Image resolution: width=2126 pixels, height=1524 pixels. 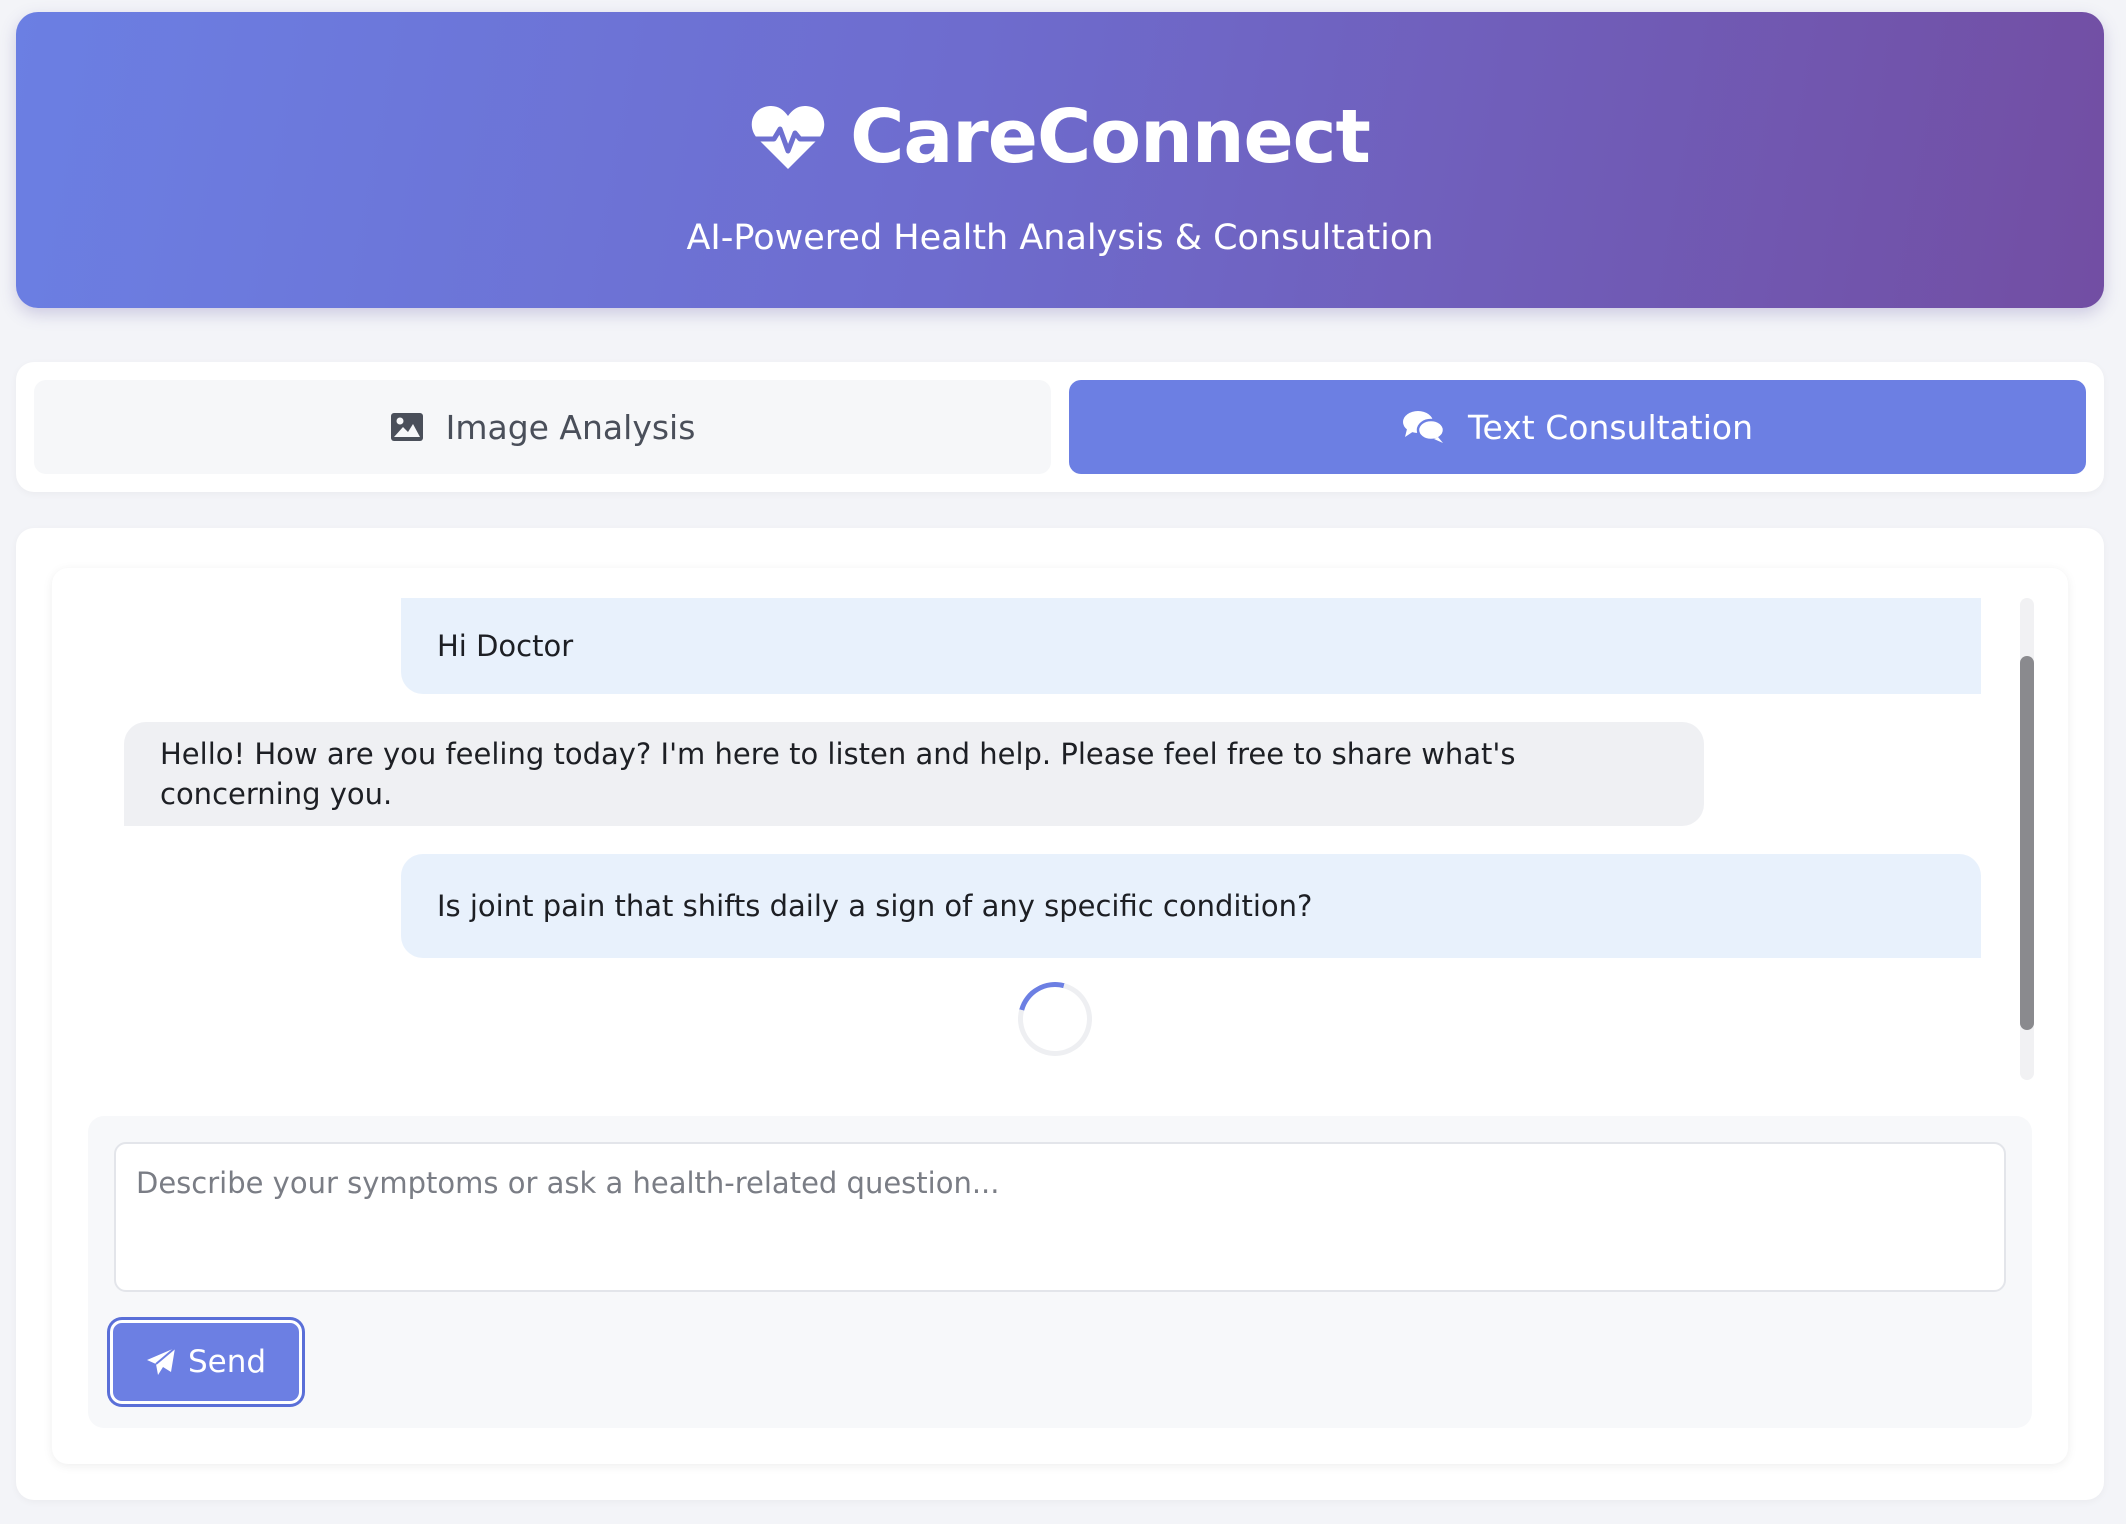 What do you see at coordinates (1110, 137) in the screenshot?
I see `app-title: CareConnect` at bounding box center [1110, 137].